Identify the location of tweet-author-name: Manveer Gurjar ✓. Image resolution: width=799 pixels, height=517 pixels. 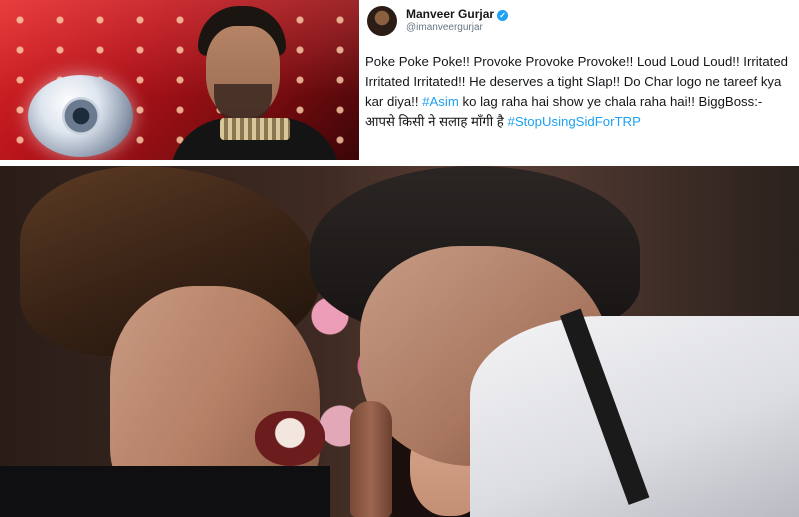
(457, 14).